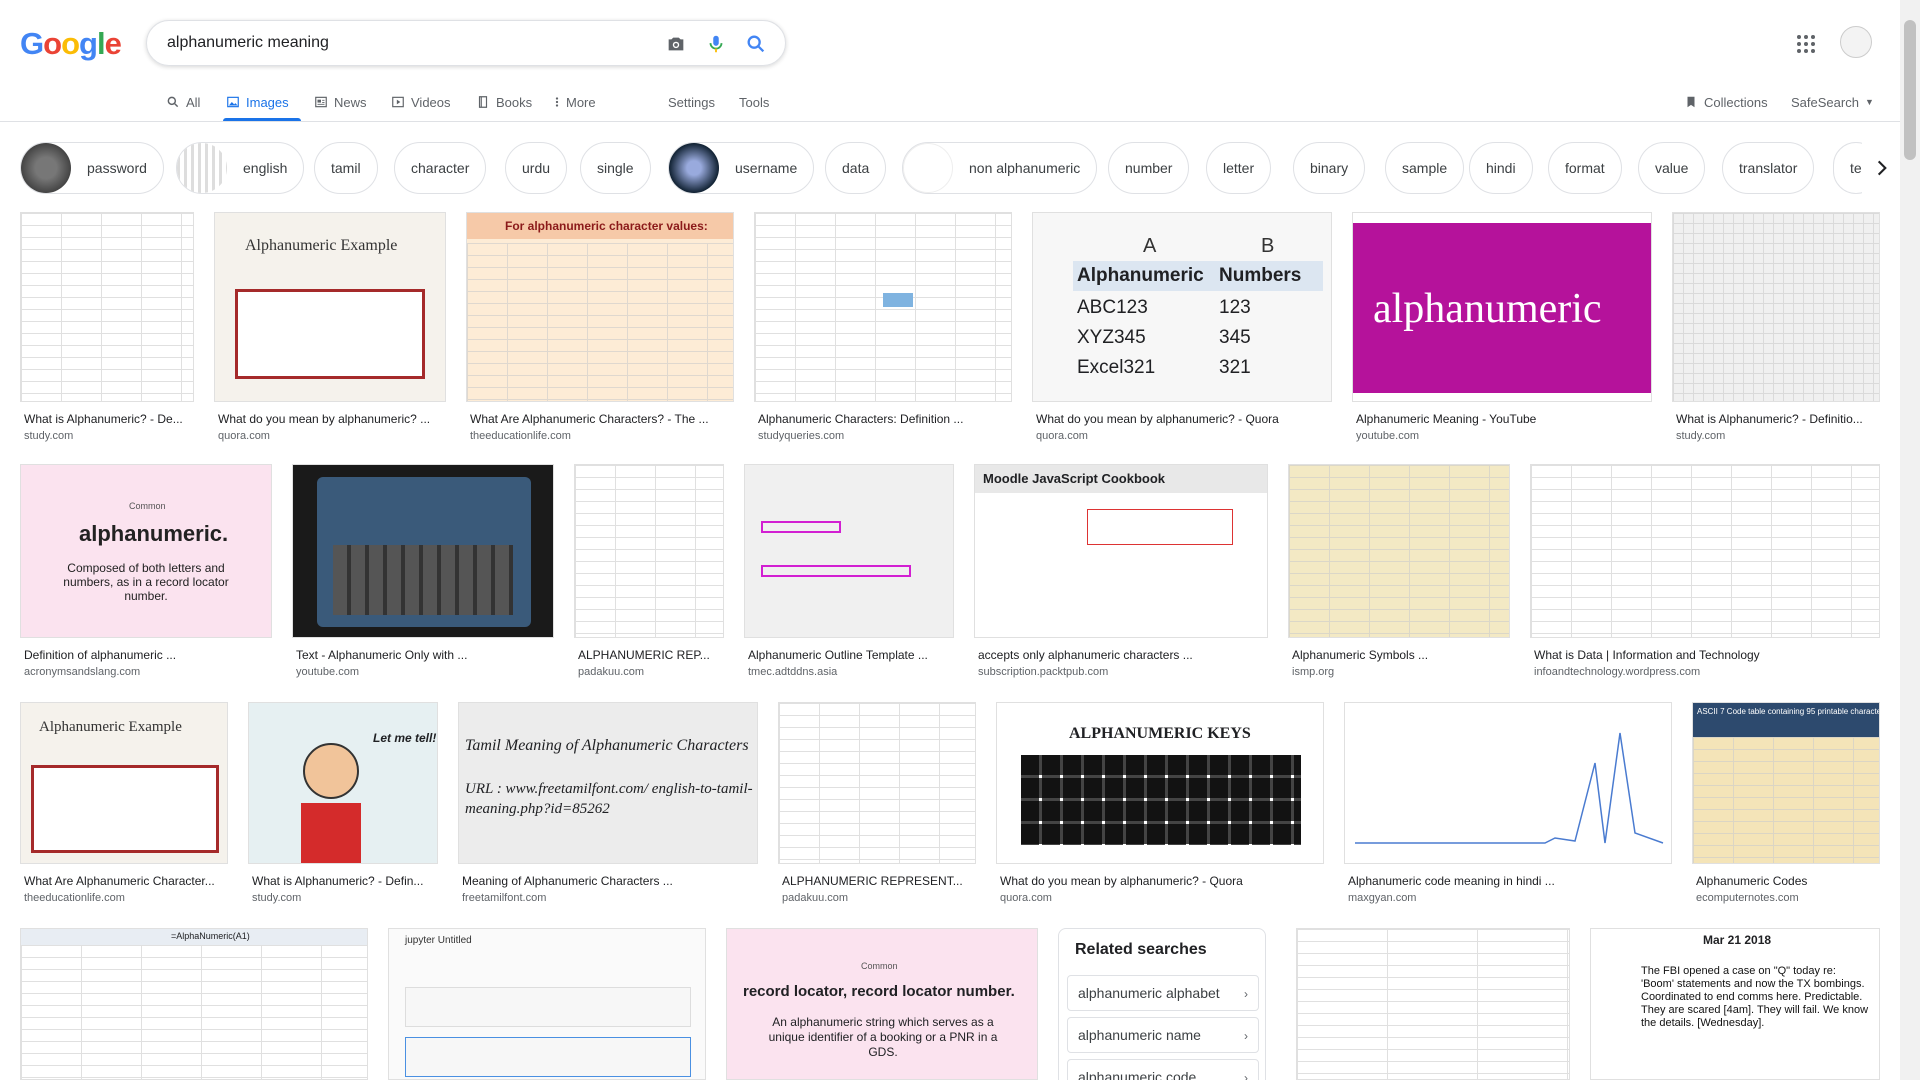  What do you see at coordinates (1806, 44) in the screenshot?
I see `apps-grid-icon` at bounding box center [1806, 44].